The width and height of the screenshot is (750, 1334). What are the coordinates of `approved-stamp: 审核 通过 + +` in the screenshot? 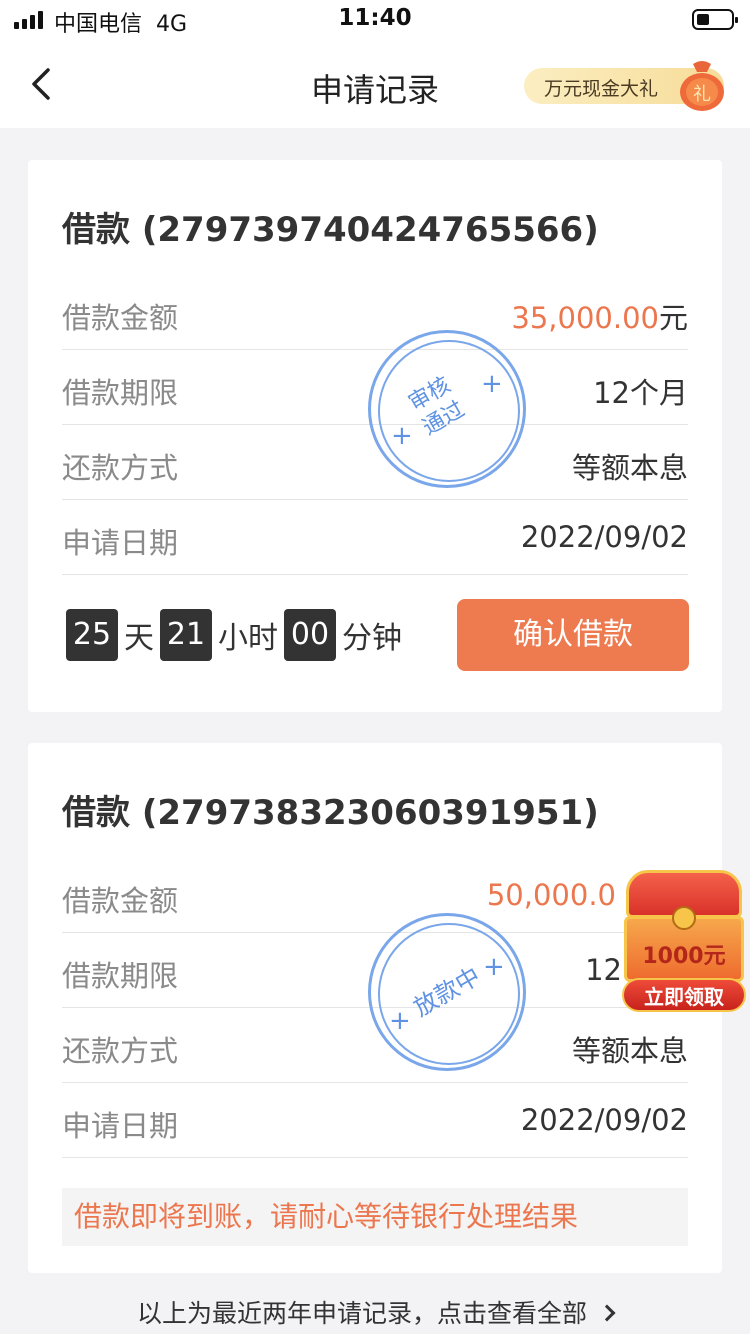 It's located at (447, 409).